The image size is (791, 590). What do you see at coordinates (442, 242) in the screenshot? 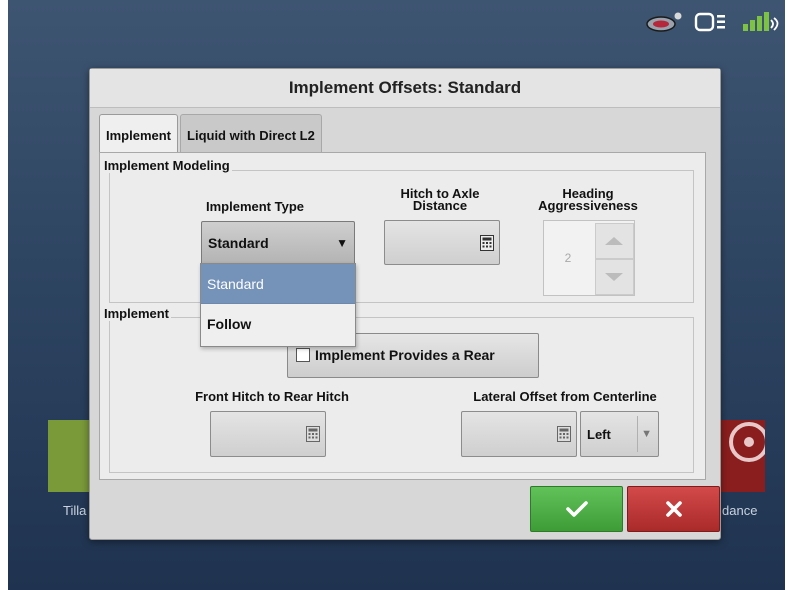
I see `hitch-axle-distance-field` at bounding box center [442, 242].